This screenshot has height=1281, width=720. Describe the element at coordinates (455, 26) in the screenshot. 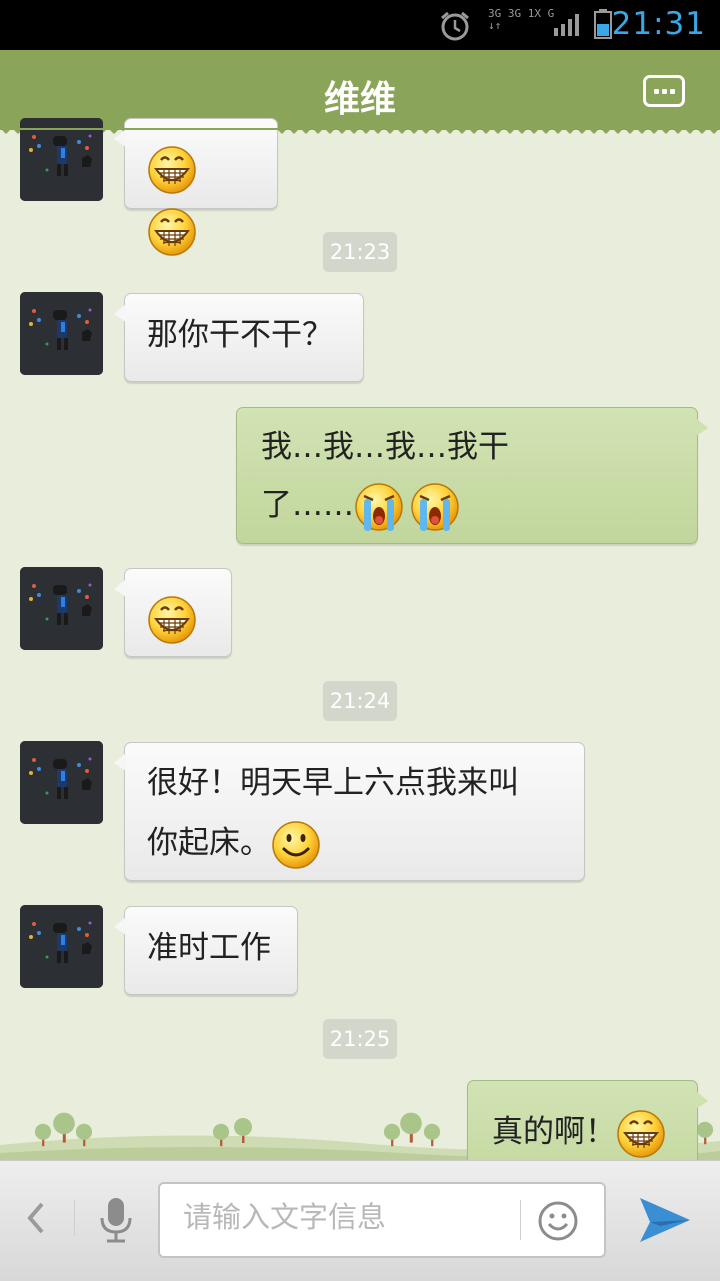

I see `alarm-icon` at that location.